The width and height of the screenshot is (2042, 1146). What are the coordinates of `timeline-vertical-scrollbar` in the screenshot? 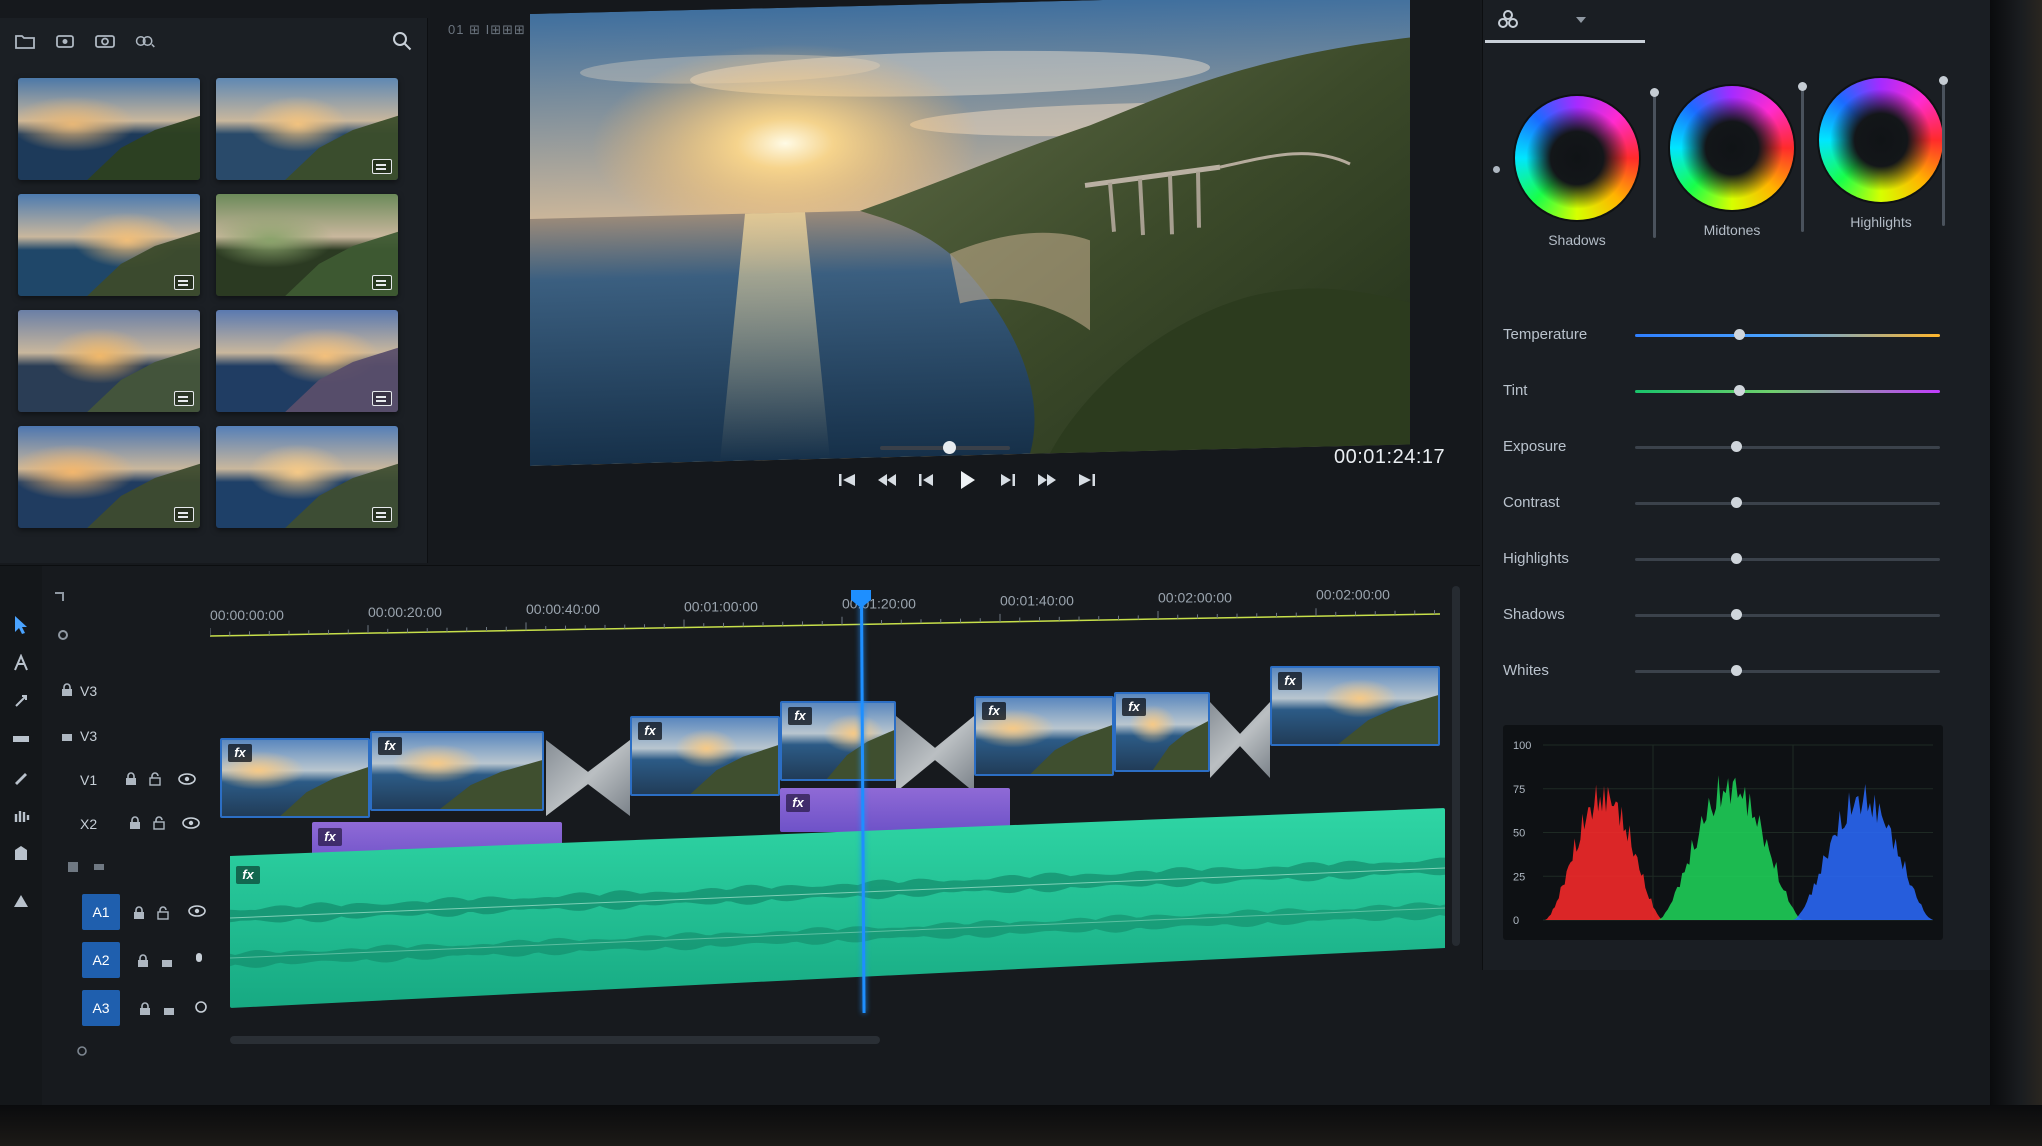 It's located at (1456, 766).